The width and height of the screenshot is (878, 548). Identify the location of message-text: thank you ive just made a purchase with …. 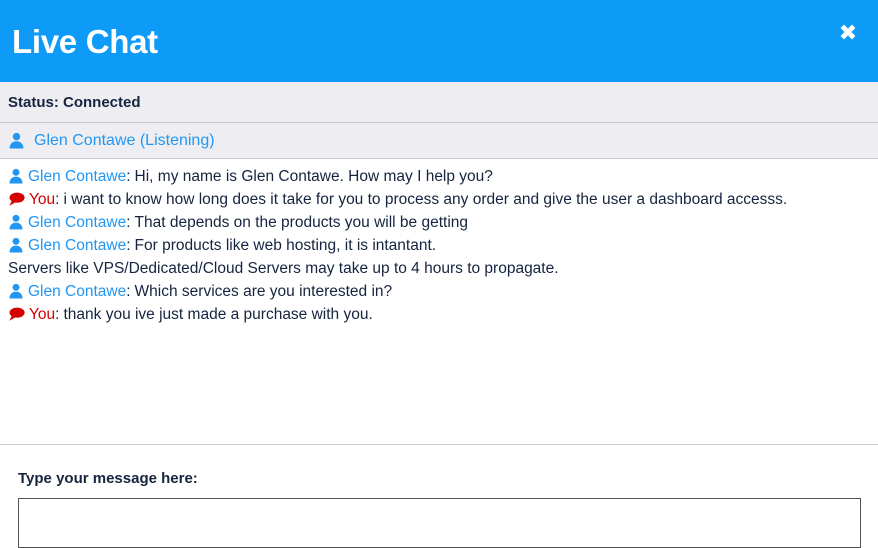
(218, 314).